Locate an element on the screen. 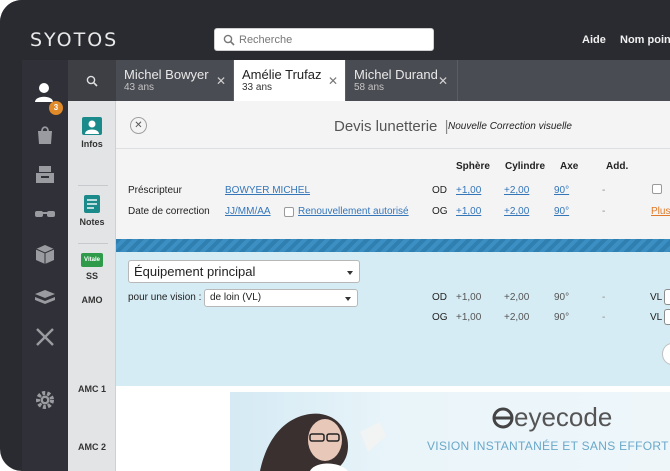  help-link: Aide is located at coordinates (594, 40).